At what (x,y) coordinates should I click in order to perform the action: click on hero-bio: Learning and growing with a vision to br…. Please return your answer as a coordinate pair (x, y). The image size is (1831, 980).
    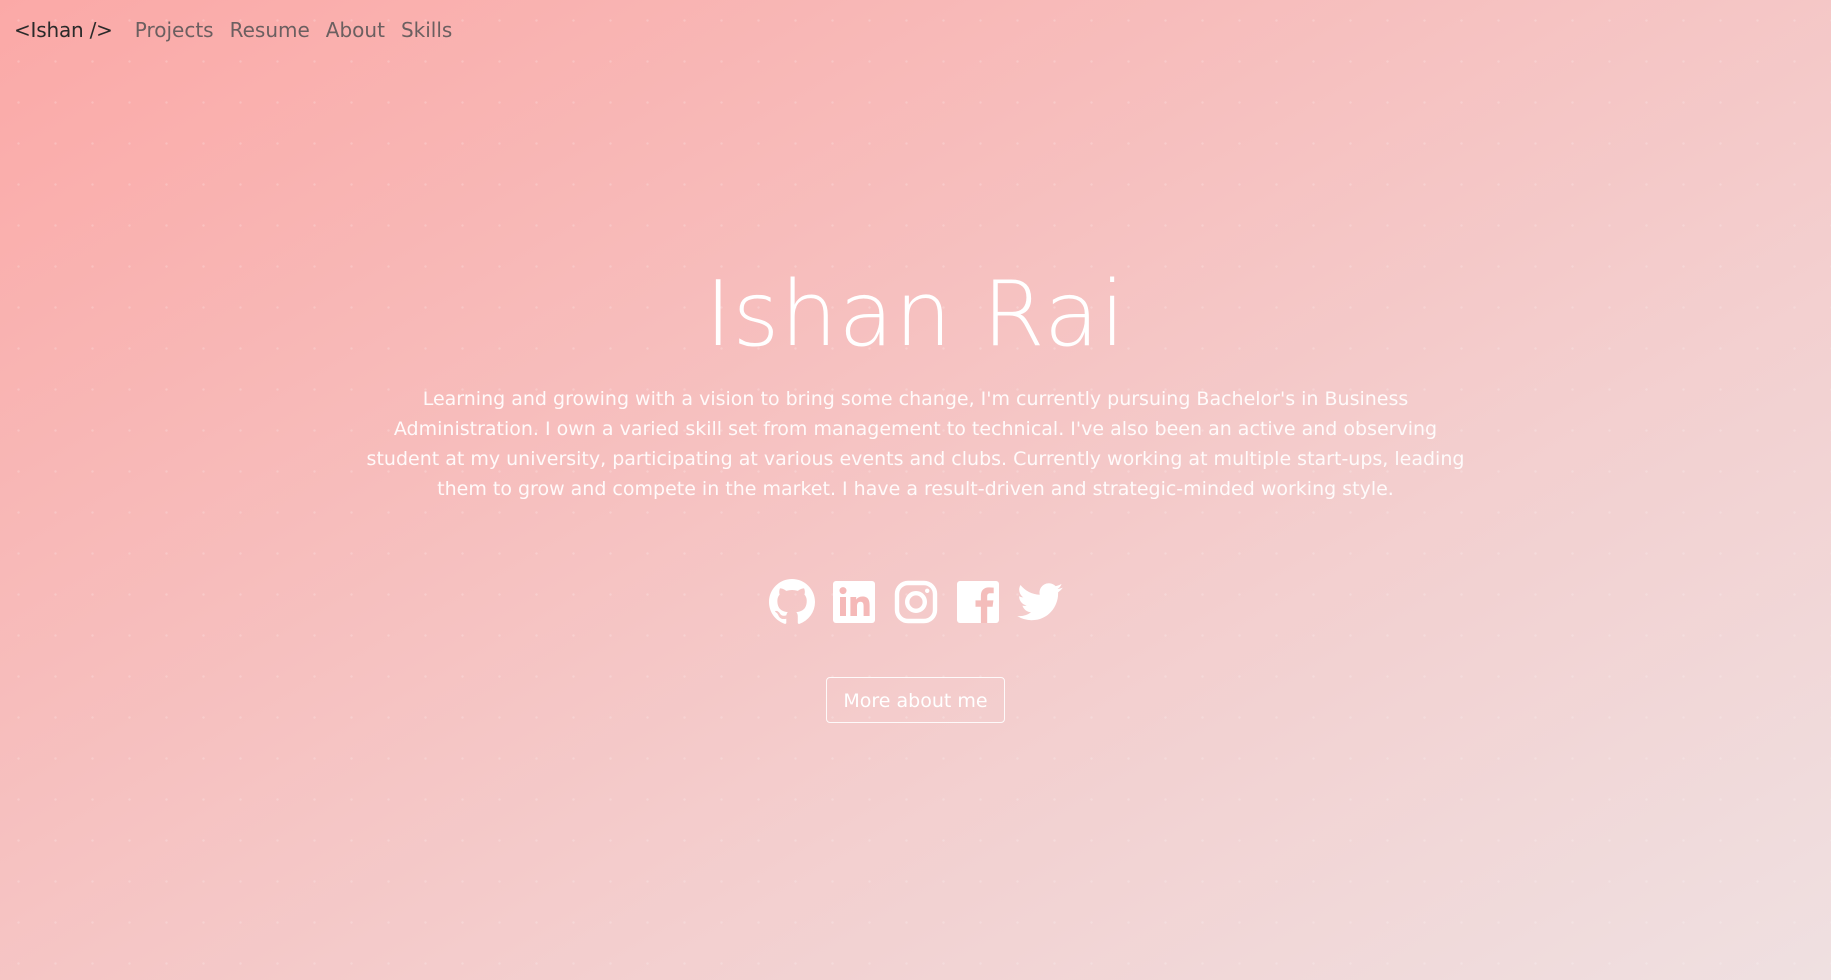
    Looking at the image, I should click on (915, 444).